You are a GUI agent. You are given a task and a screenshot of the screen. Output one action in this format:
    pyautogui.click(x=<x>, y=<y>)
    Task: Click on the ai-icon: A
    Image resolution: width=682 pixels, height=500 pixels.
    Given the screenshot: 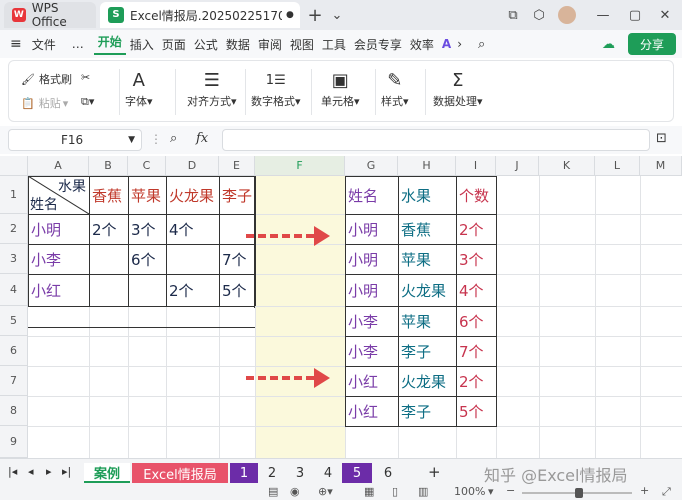 What is the action you would take?
    pyautogui.click(x=446, y=44)
    